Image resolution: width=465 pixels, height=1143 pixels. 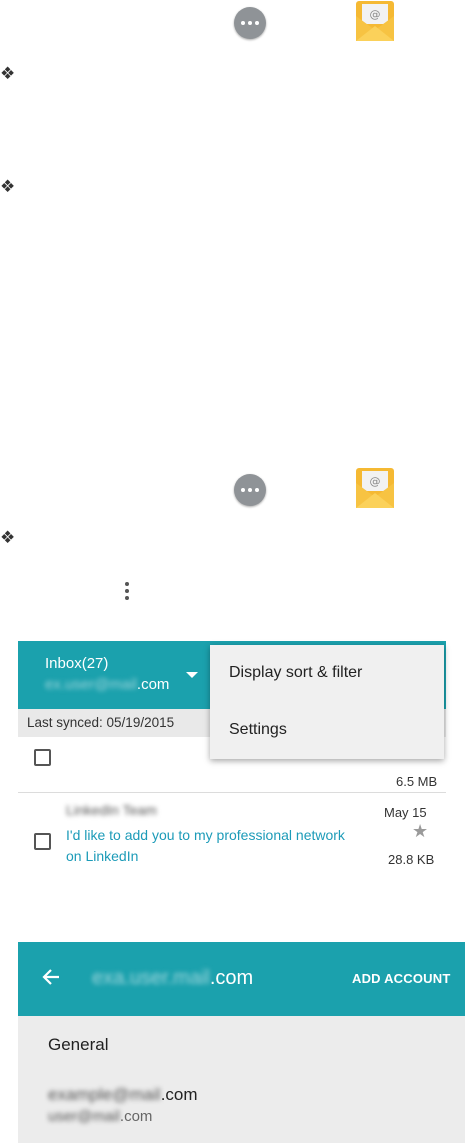 I want to click on account-email-secondary: user@mail.com, so click(x=100, y=1116).